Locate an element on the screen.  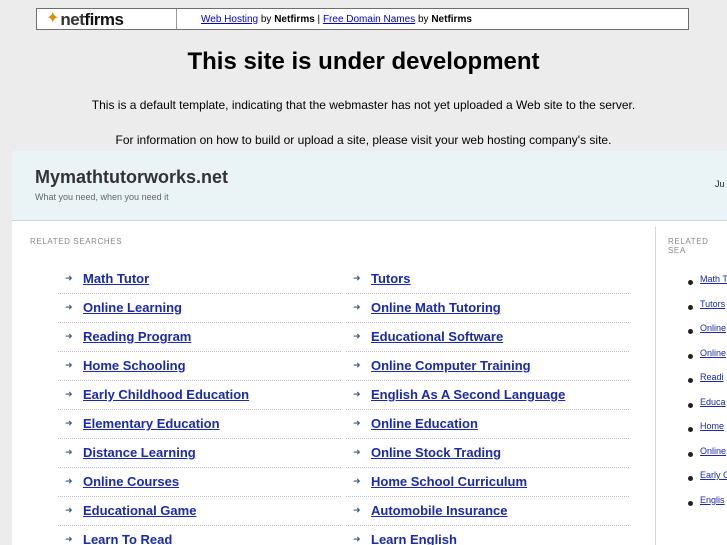
related-link: Online Courses is located at coordinates (131, 481).